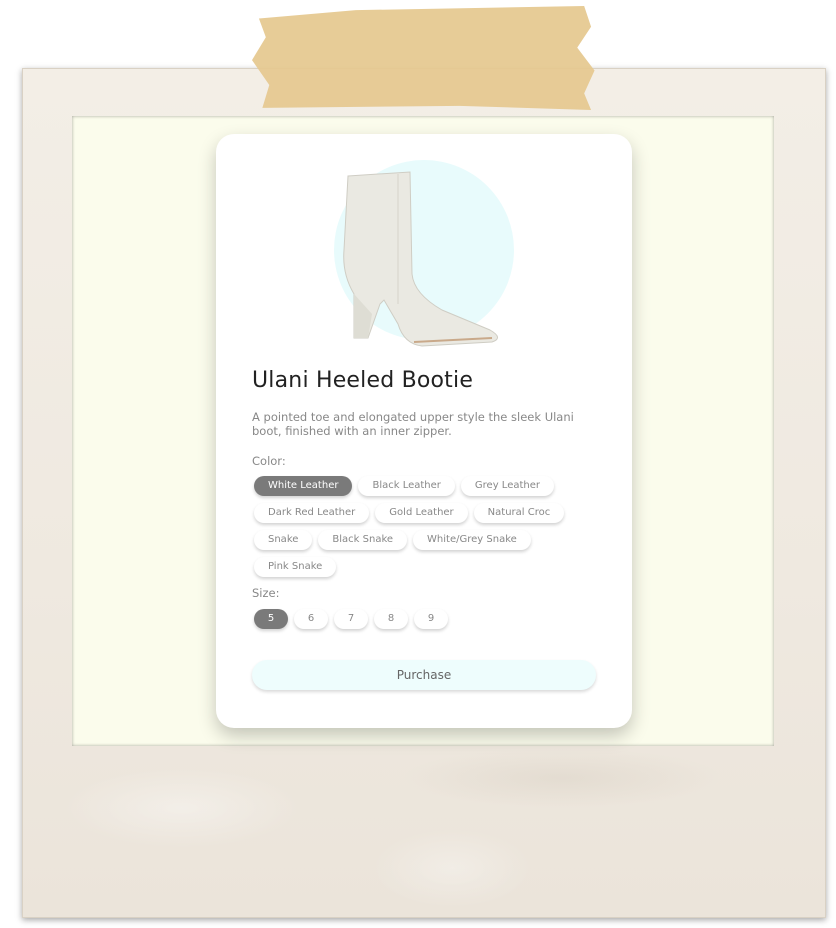  What do you see at coordinates (266, 593) in the screenshot?
I see `size-label: Size:` at bounding box center [266, 593].